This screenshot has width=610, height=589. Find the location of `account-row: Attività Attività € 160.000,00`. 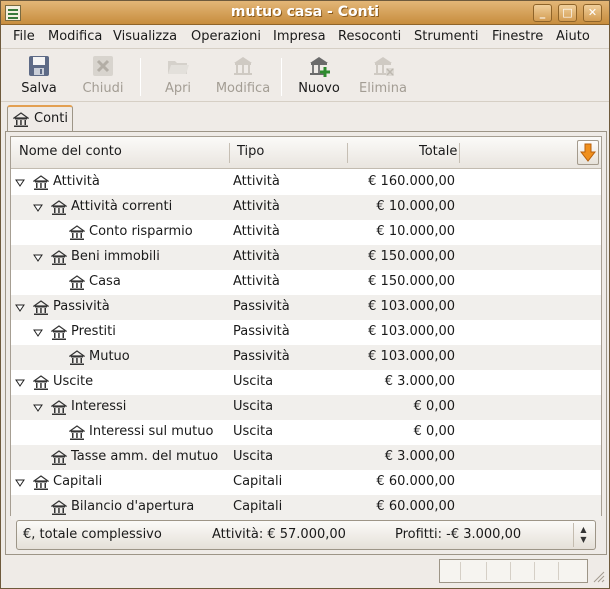

account-row: Attività Attività € 160.000,00 is located at coordinates (306, 182).